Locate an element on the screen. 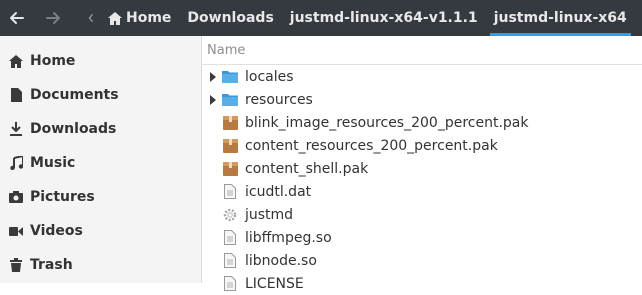 The width and height of the screenshot is (642, 295). breadcrumb-downloads: Downloads is located at coordinates (230, 18).